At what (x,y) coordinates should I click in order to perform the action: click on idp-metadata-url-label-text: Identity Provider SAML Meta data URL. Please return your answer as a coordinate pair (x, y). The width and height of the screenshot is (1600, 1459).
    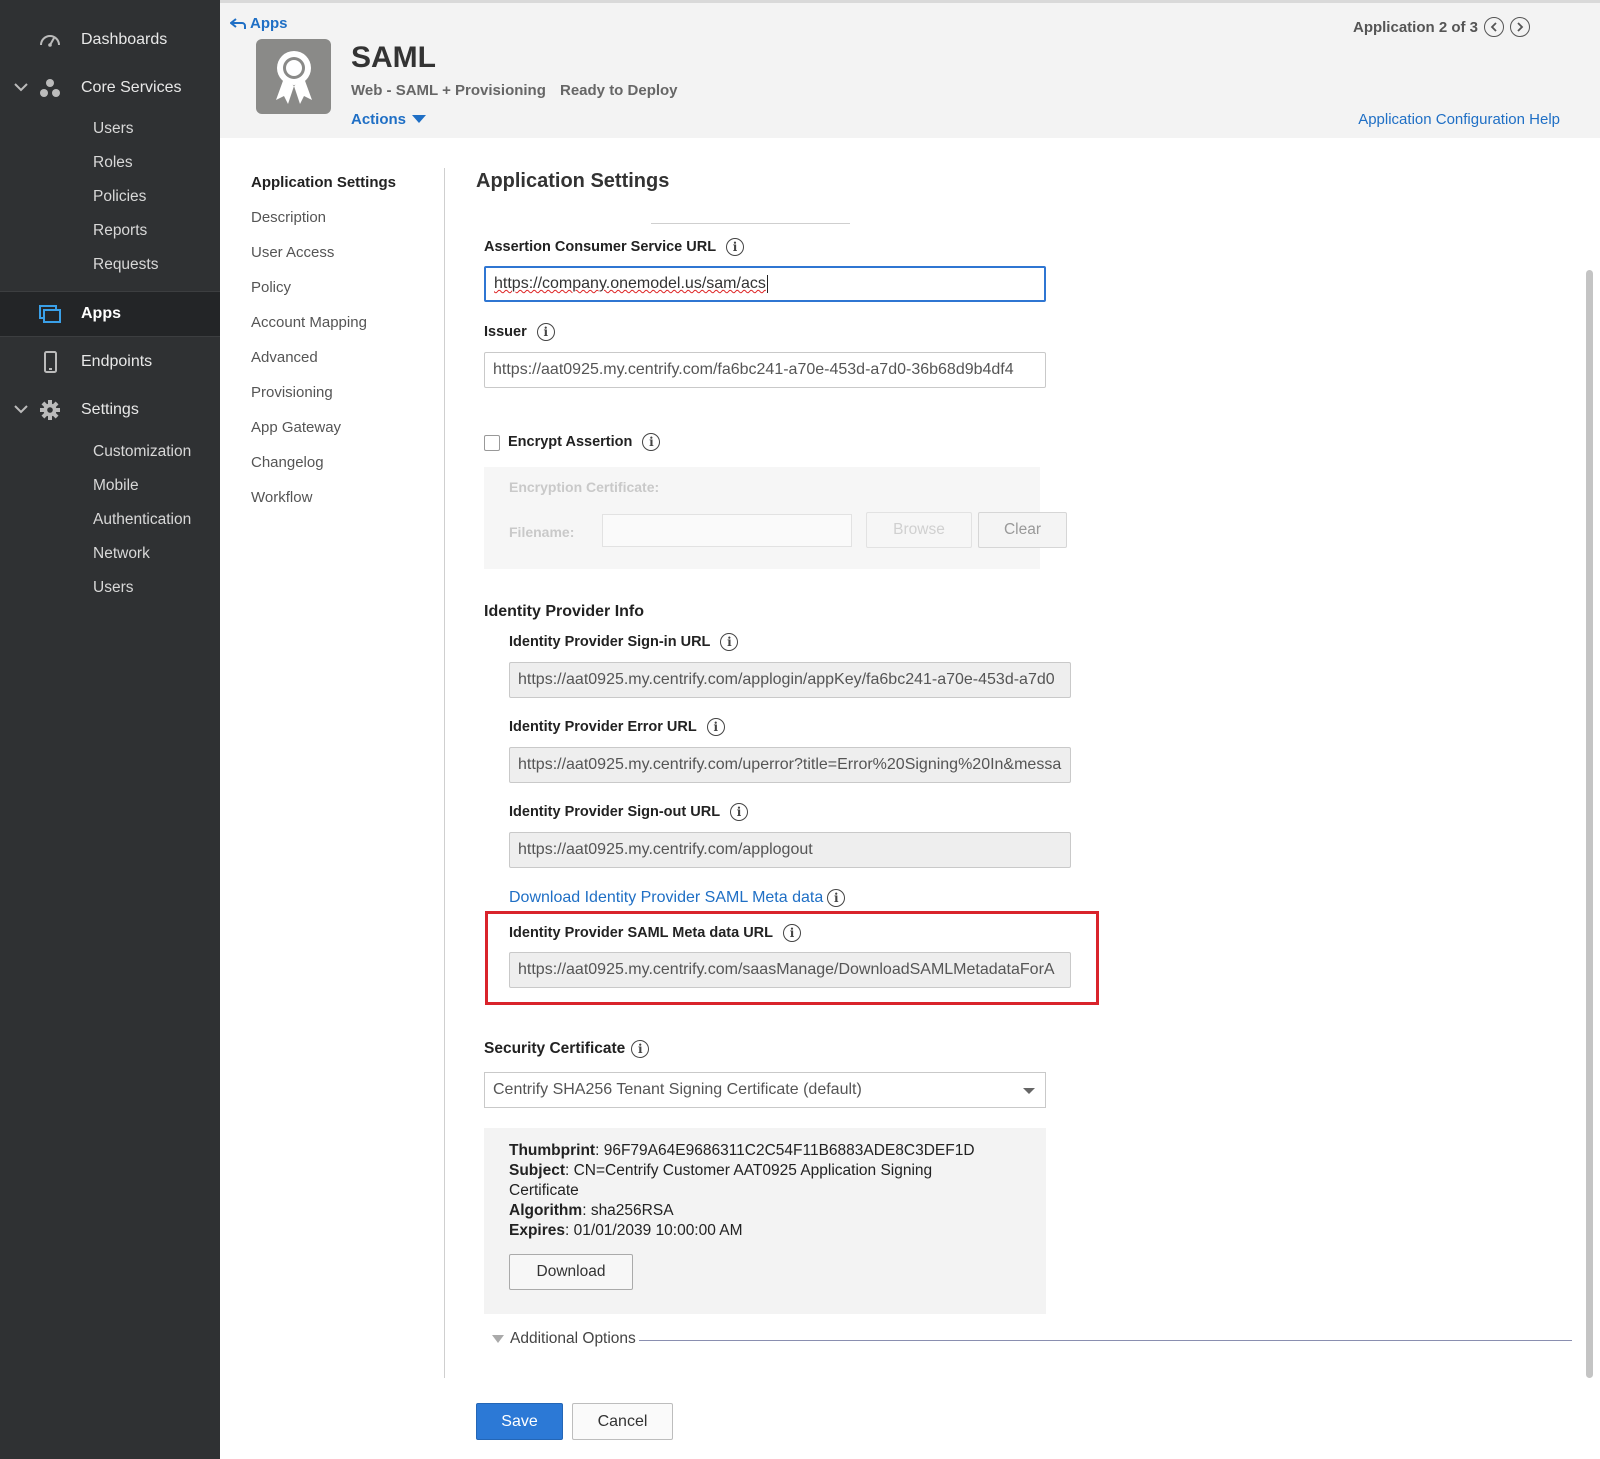
    Looking at the image, I should click on (641, 933).